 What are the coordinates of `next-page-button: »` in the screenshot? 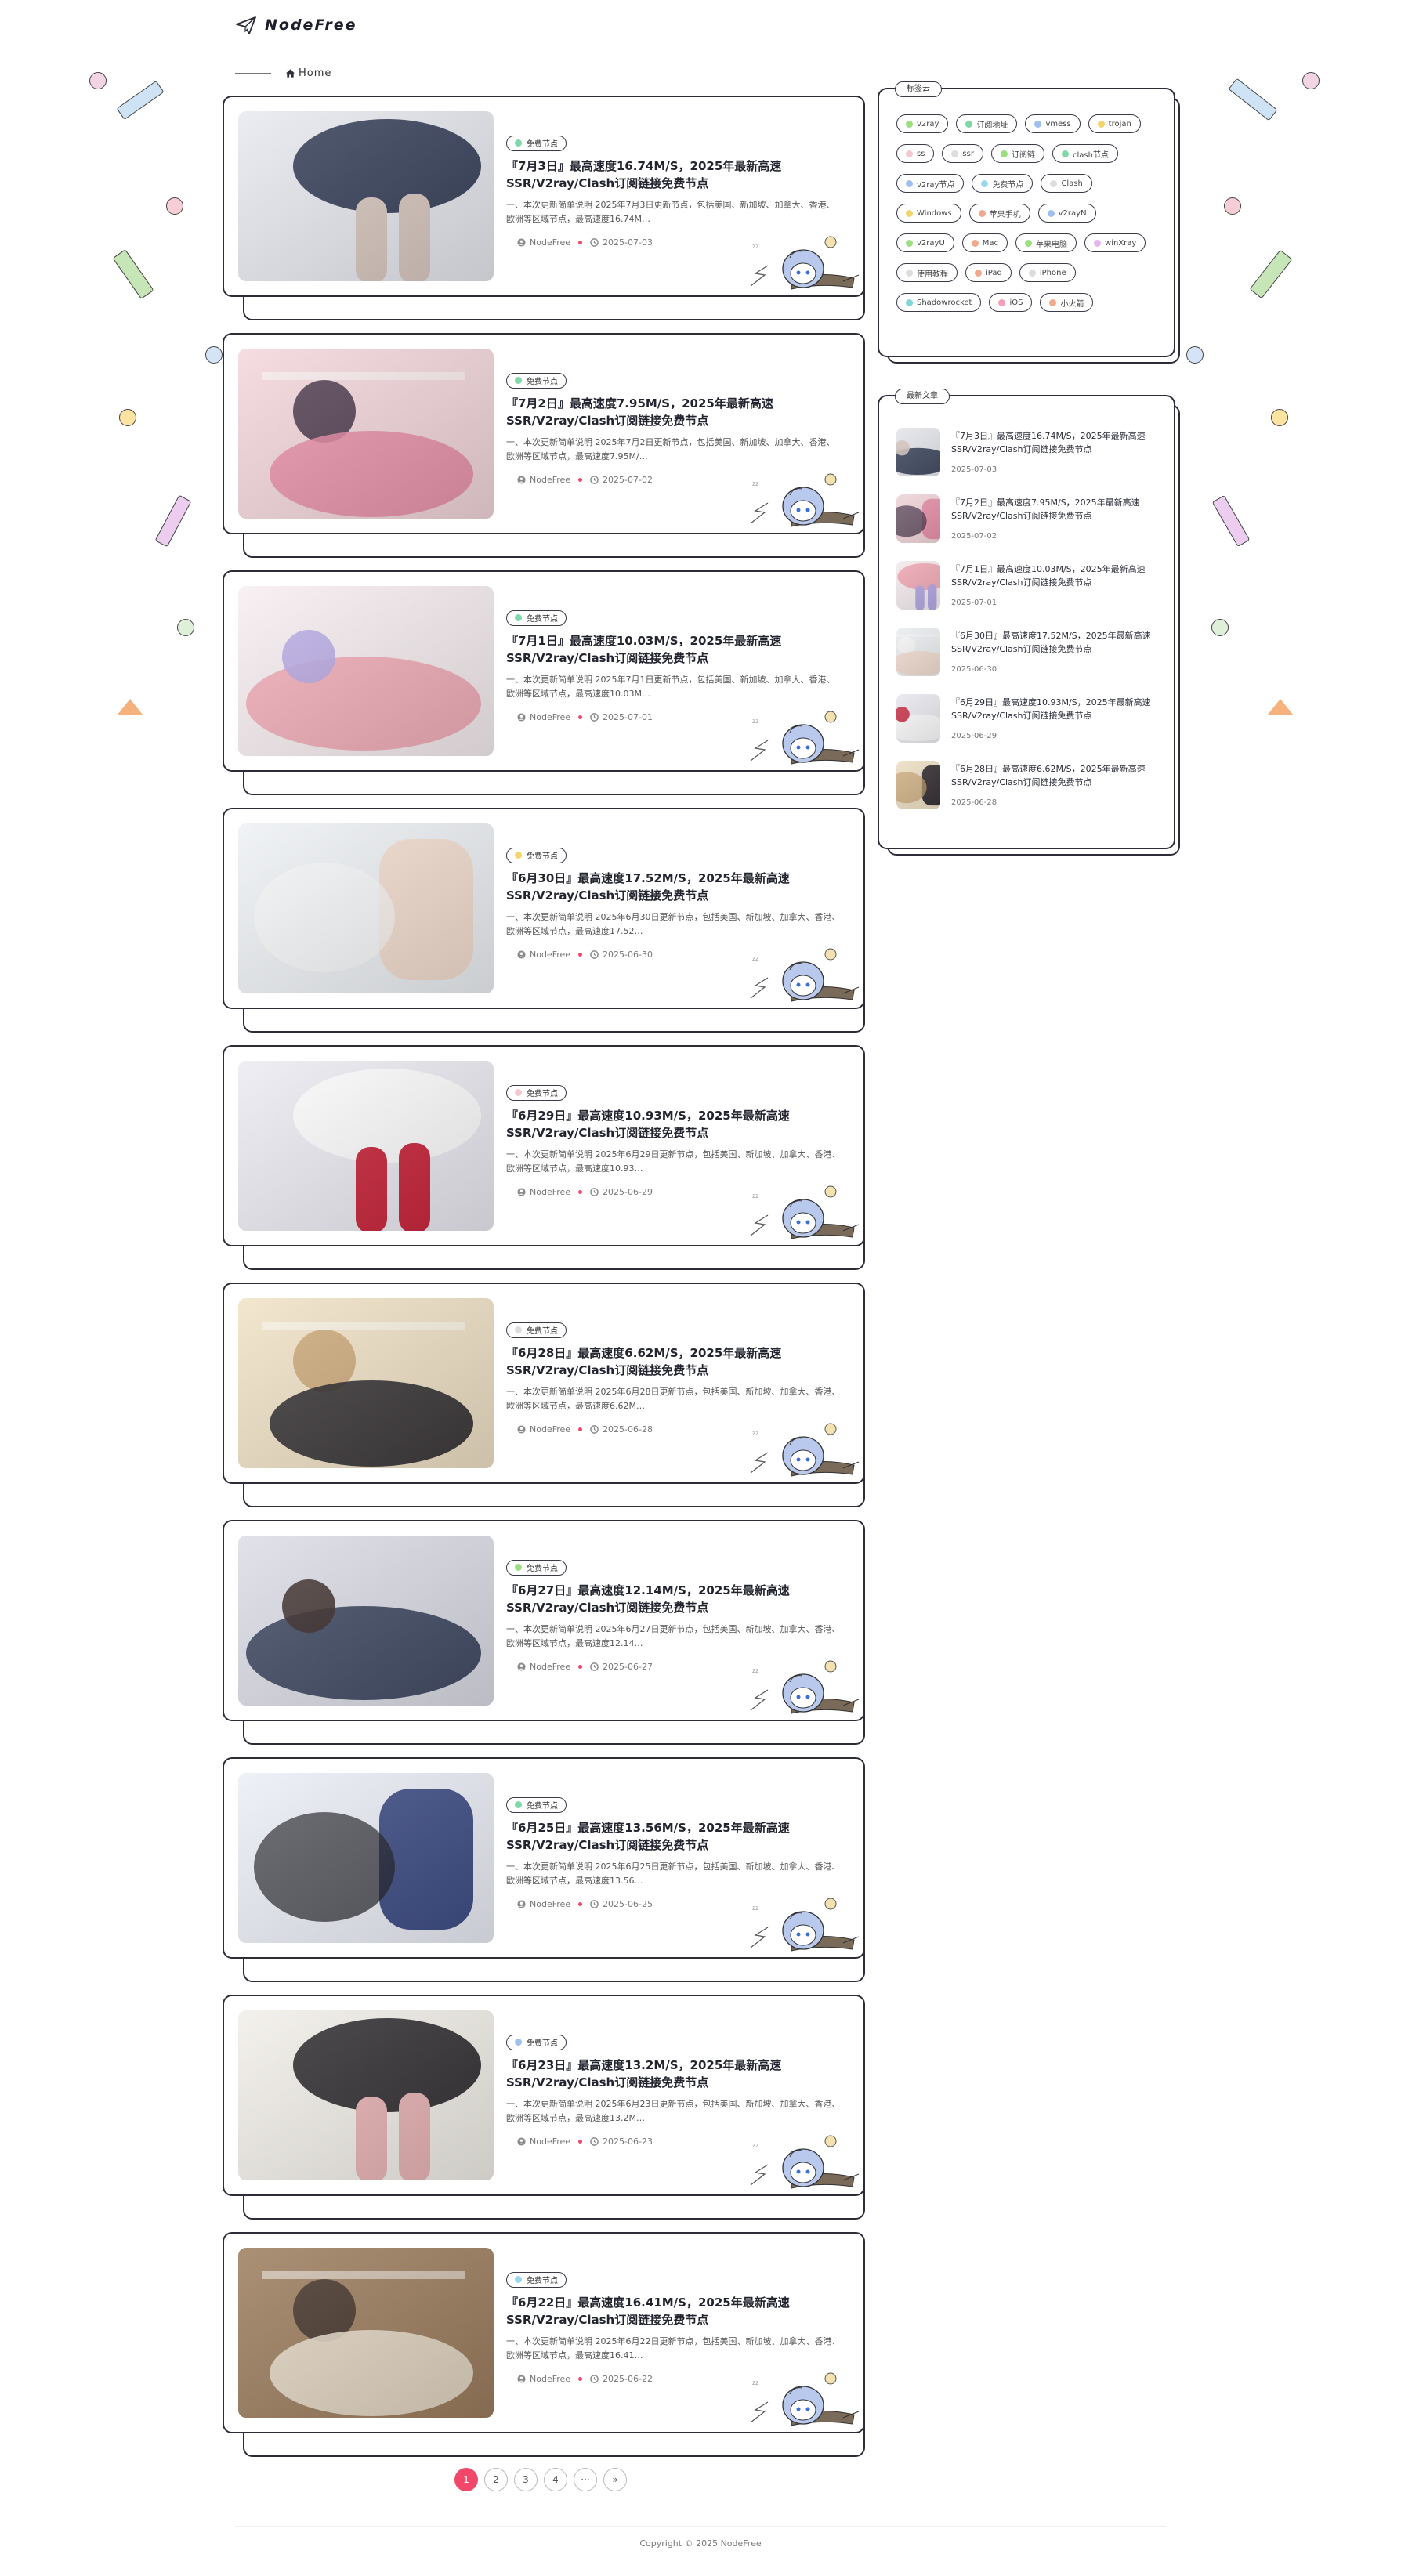 It's located at (615, 2479).